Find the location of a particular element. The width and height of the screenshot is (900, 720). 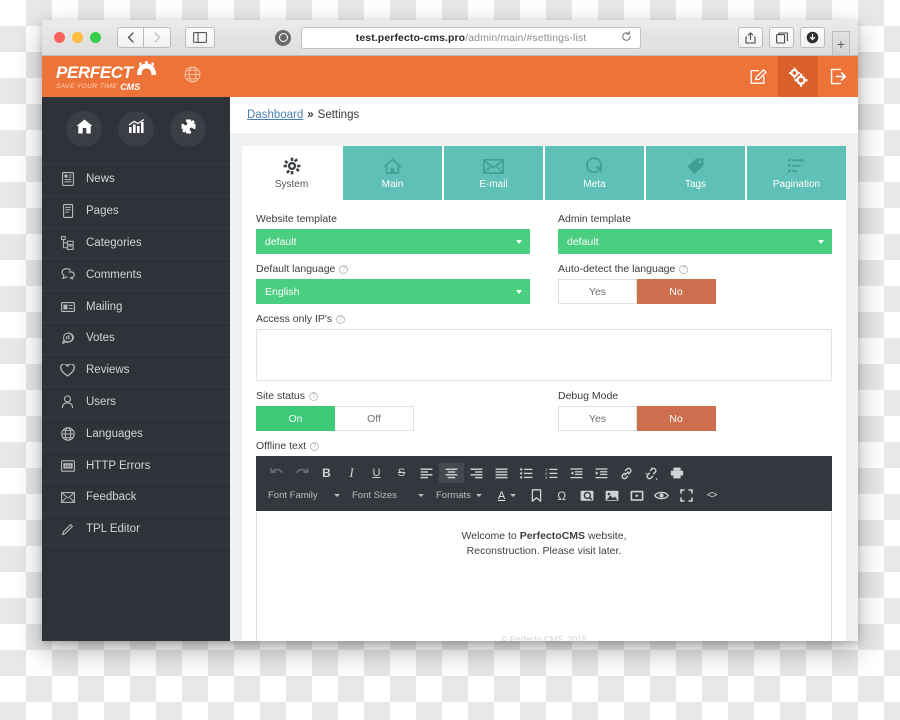

sidebar-item-mailing: Mailing is located at coordinates (136, 307).